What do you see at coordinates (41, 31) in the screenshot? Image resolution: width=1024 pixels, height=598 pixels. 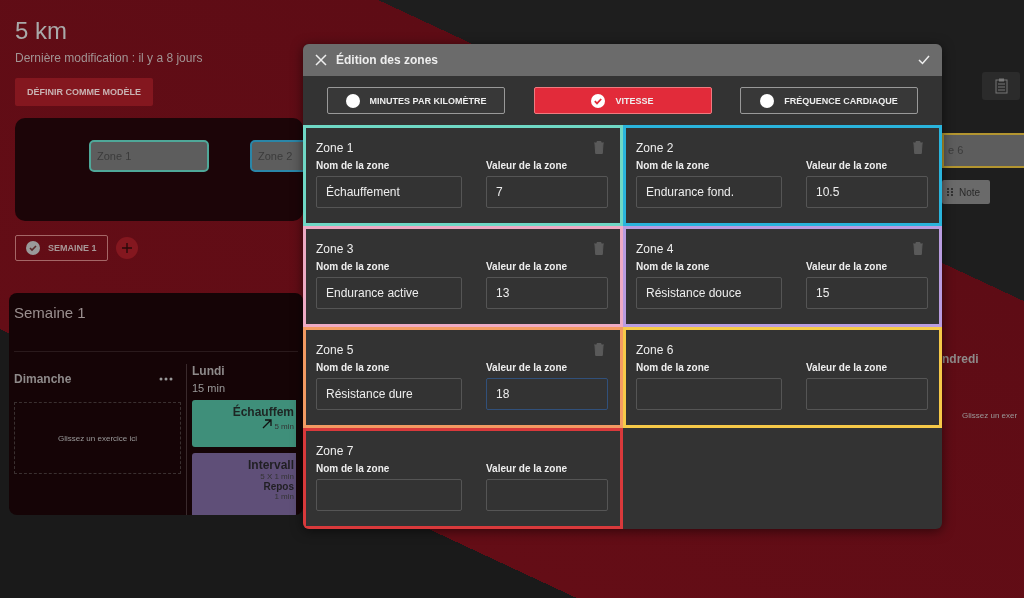 I see `page-title: 5 km` at bounding box center [41, 31].